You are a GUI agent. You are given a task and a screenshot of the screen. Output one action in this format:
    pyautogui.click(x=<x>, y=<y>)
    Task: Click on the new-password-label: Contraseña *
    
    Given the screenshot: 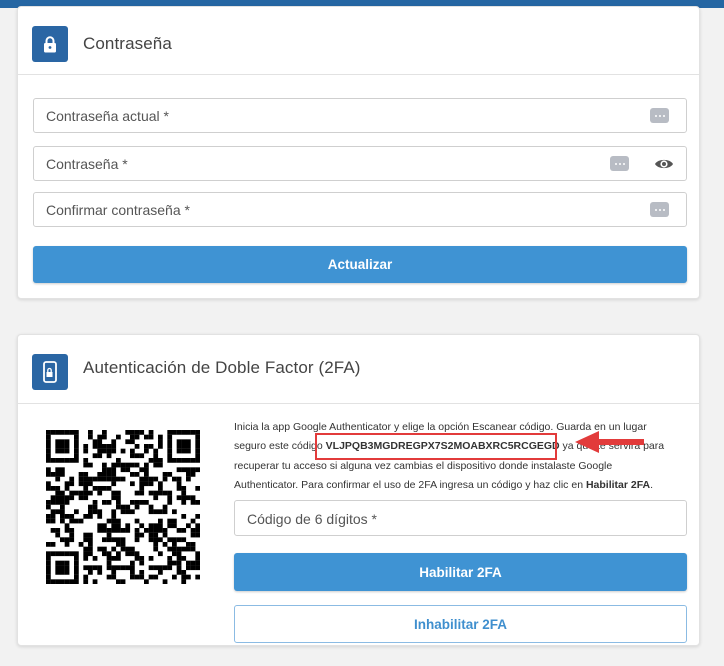 What is the action you would take?
    pyautogui.click(x=87, y=164)
    